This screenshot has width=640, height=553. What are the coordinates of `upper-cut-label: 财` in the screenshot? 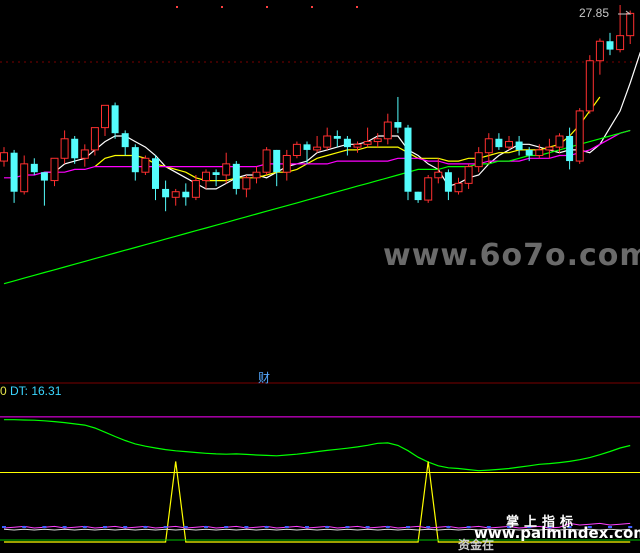 It's located at (264, 378).